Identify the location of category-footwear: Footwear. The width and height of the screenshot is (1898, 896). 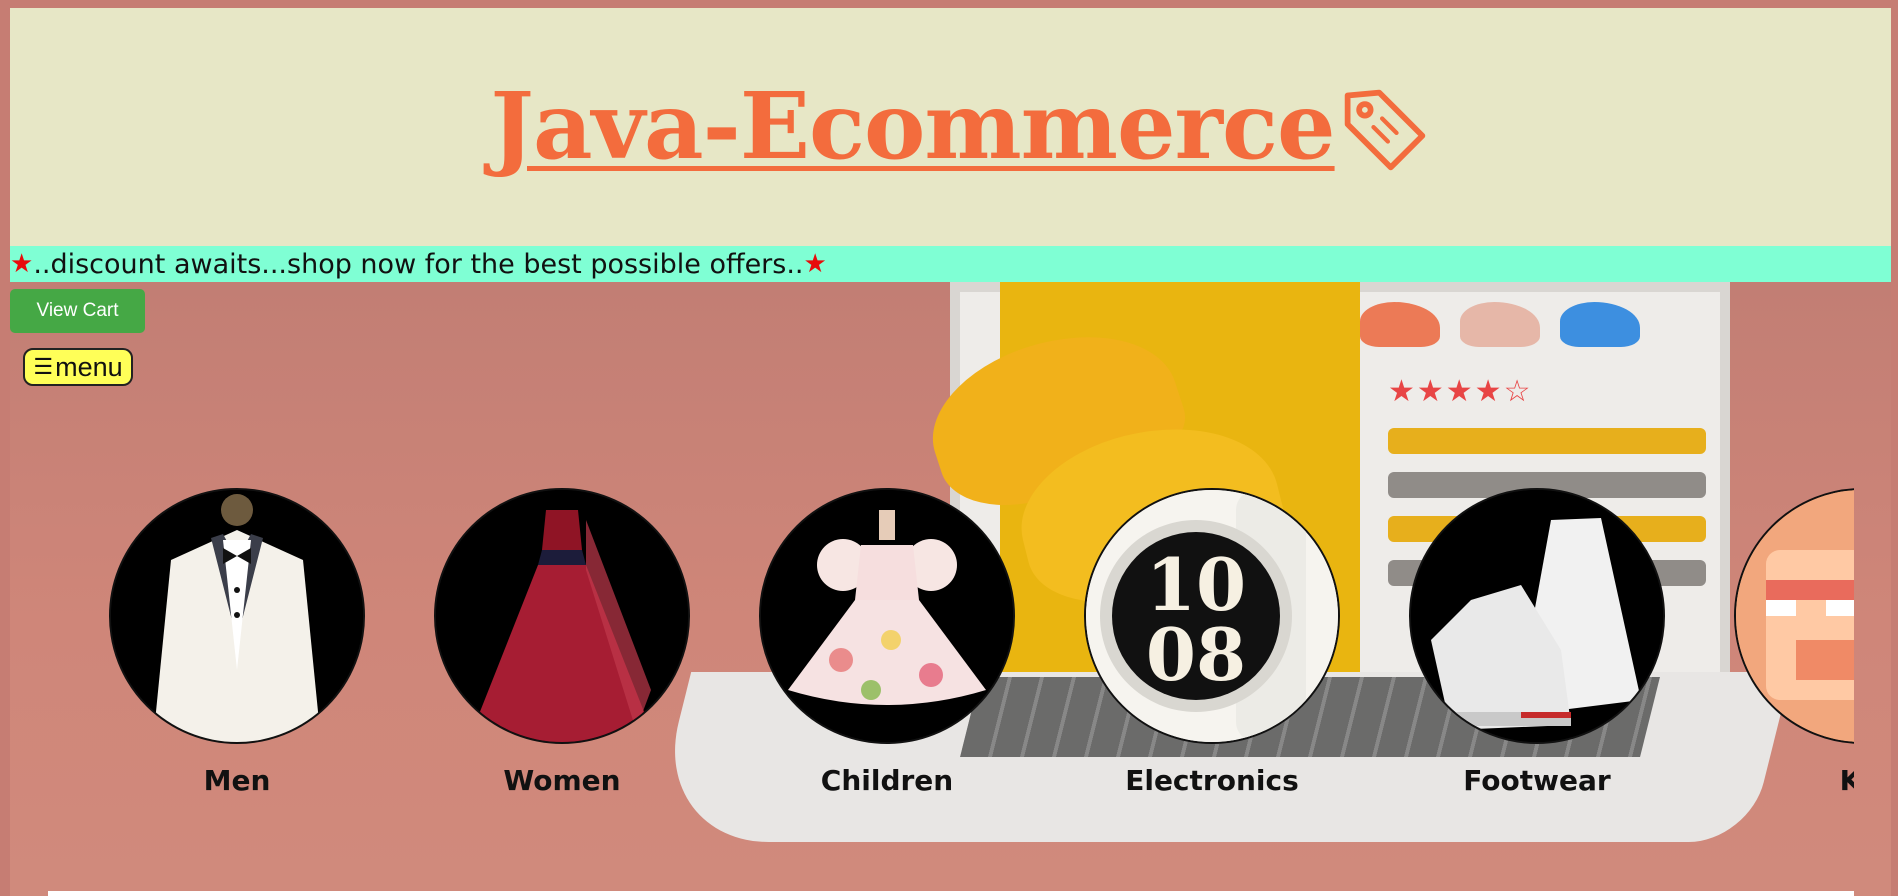
(1537, 641).